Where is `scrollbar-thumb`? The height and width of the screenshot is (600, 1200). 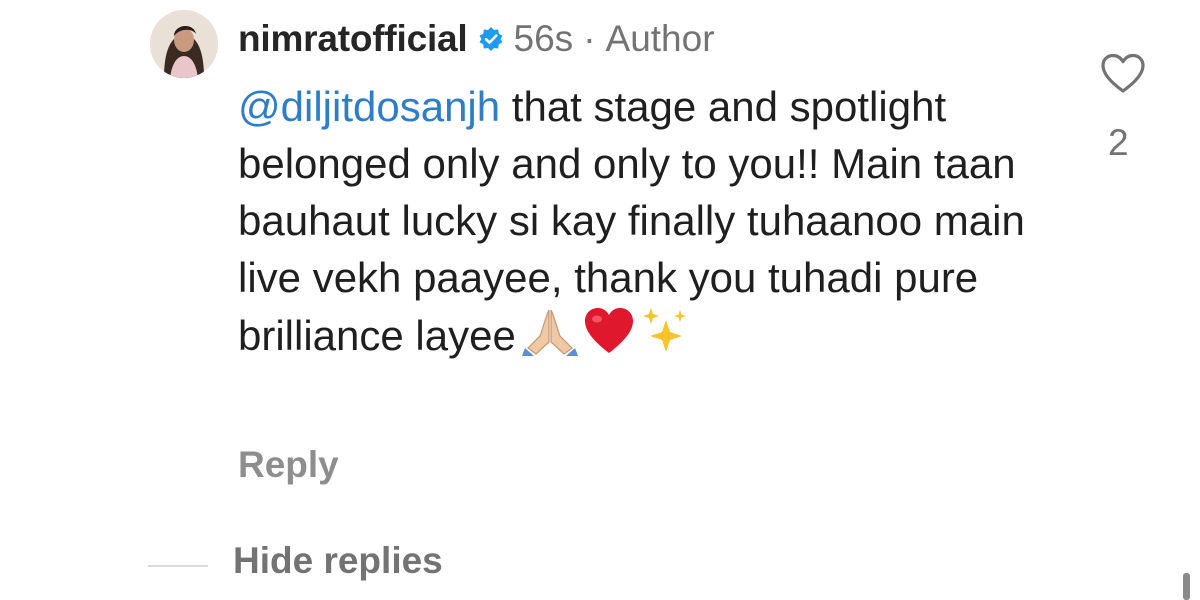 scrollbar-thumb is located at coordinates (1186, 586).